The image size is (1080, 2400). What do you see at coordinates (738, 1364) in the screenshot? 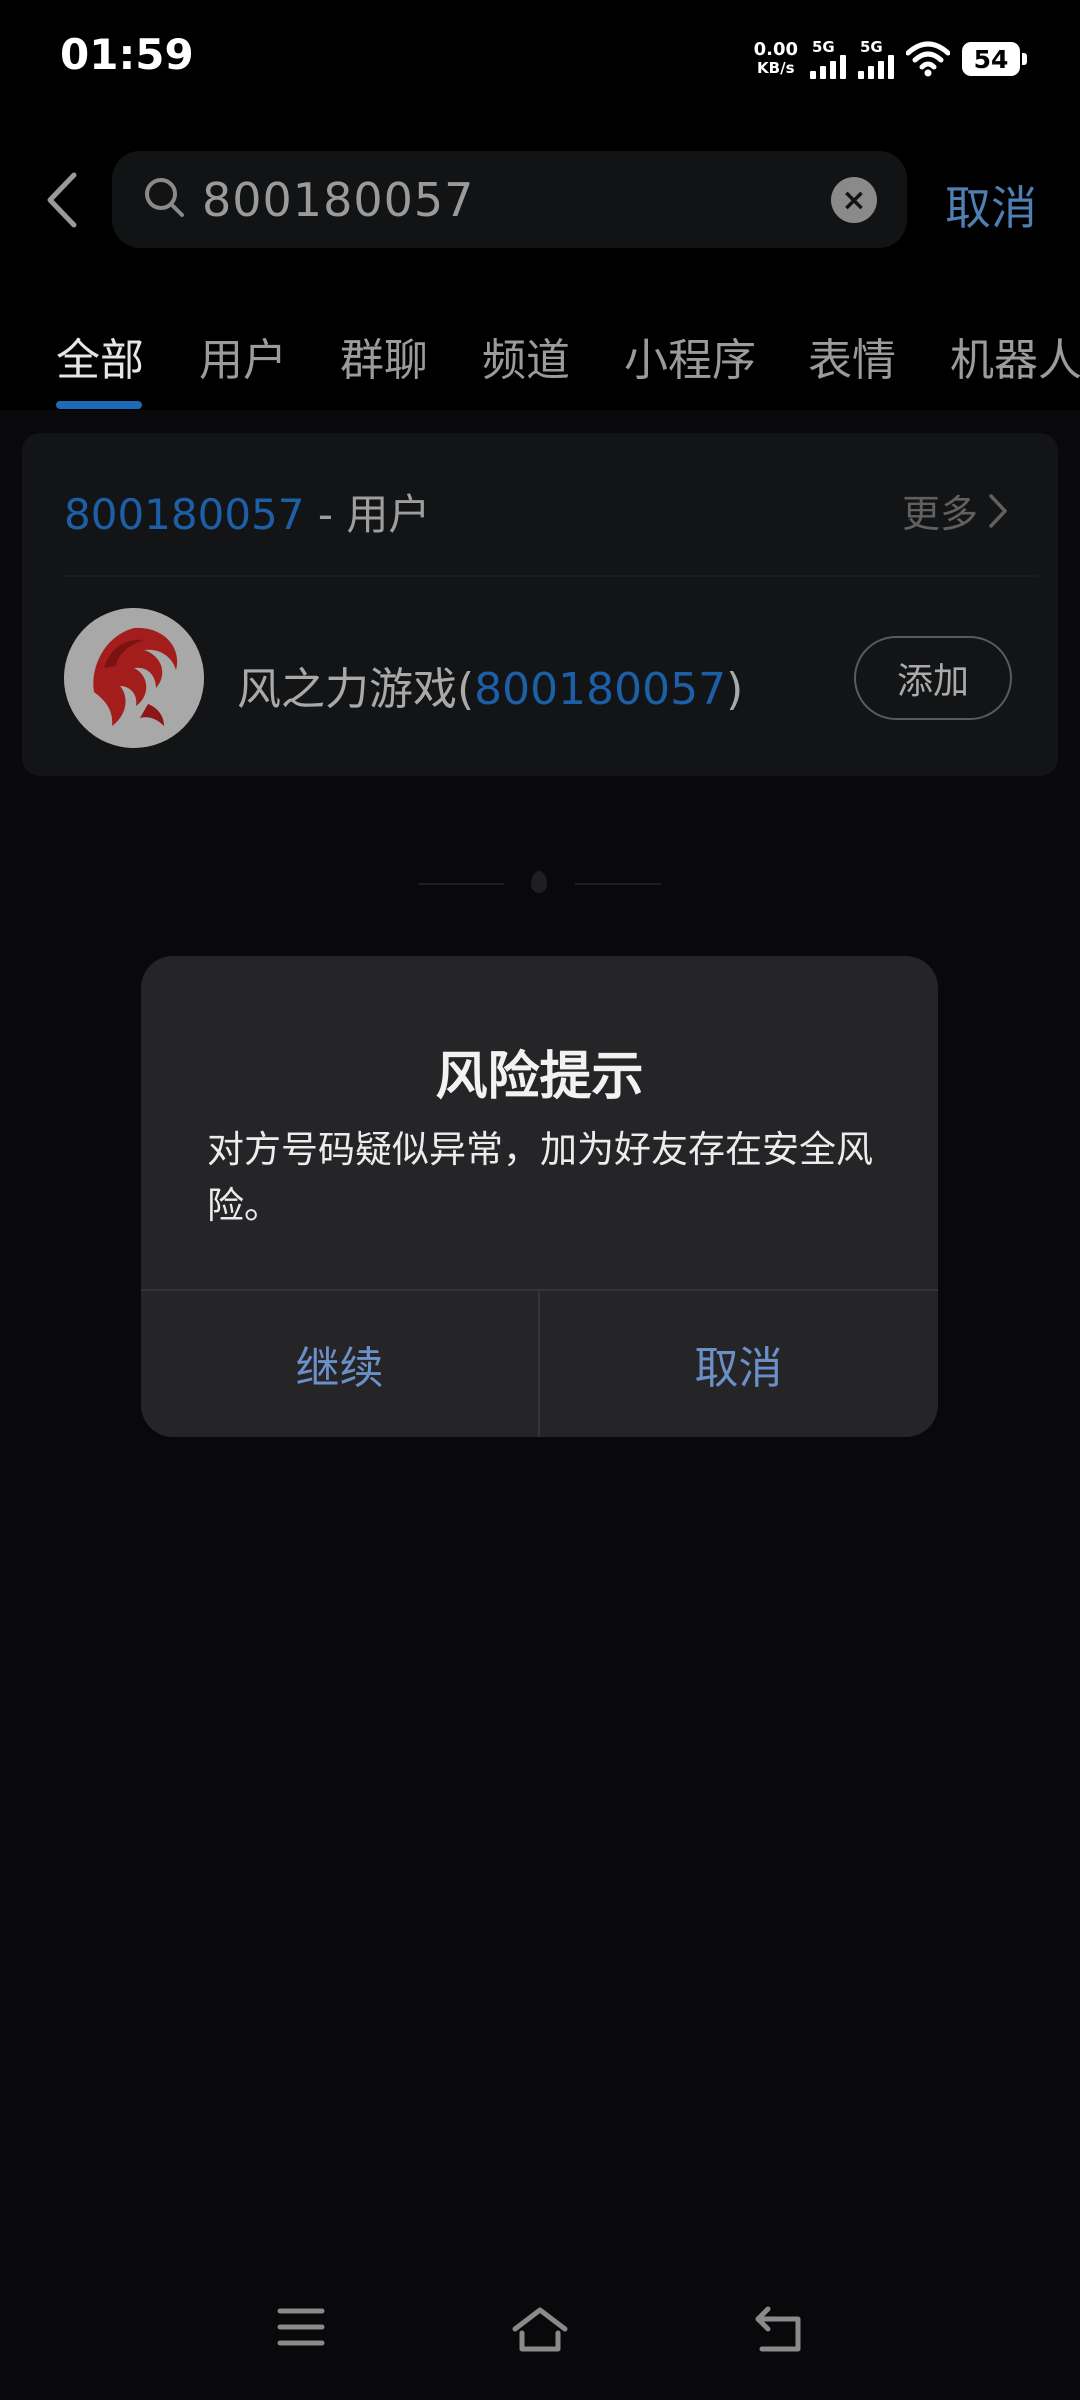
I see `dialog-cancel-button: 取消` at bounding box center [738, 1364].